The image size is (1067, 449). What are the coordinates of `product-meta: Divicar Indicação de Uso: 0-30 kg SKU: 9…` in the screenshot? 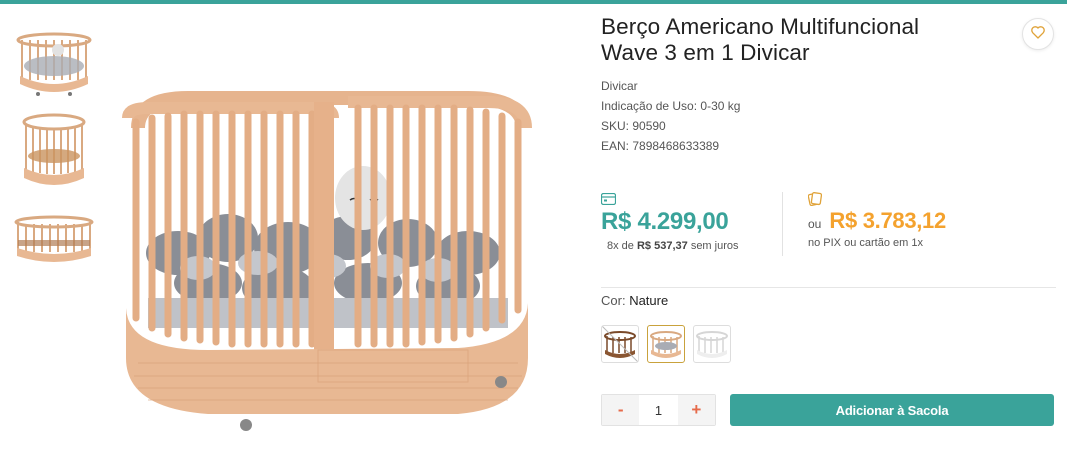 It's located at (670, 116).